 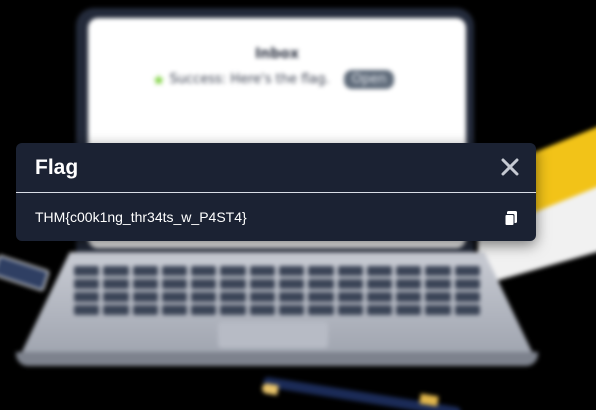 What do you see at coordinates (141, 217) in the screenshot?
I see `flag-value: THM{c00k1ng_thr34ts_w_P4ST4}` at bounding box center [141, 217].